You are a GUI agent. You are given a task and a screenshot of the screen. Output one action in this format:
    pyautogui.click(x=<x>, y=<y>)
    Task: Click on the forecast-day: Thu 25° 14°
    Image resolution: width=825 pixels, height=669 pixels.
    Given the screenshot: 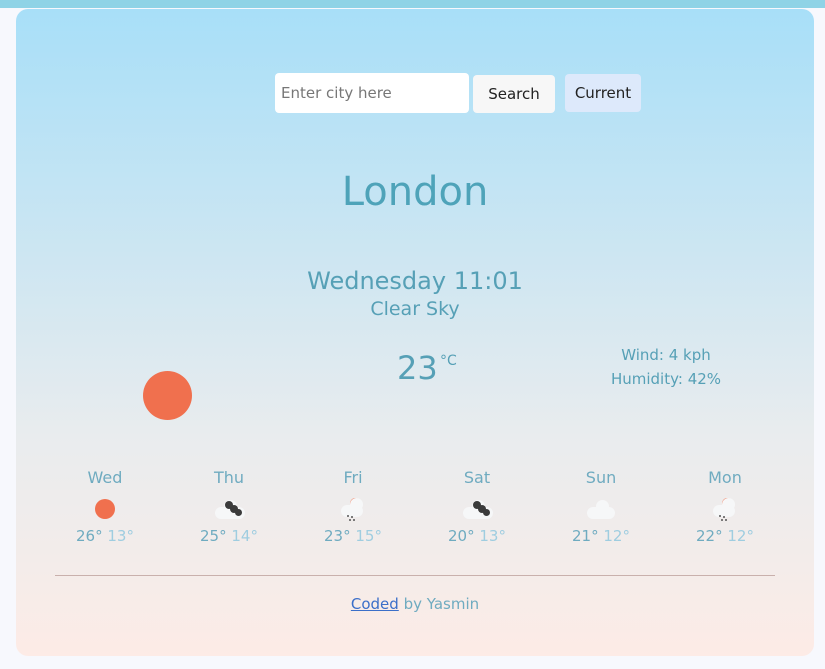 What is the action you would take?
    pyautogui.click(x=229, y=506)
    